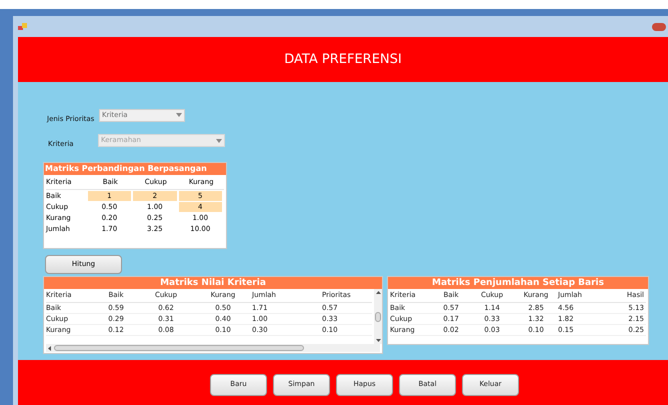 The height and width of the screenshot is (405, 668). Describe the element at coordinates (22, 26) in the screenshot. I see `app-icon` at that location.